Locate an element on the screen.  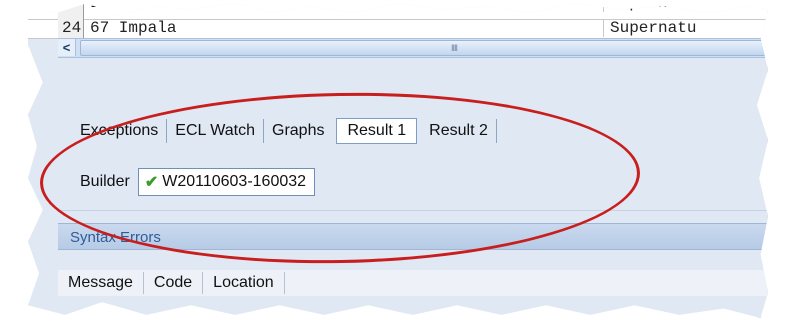
row-number: 24 is located at coordinates (71, 28).